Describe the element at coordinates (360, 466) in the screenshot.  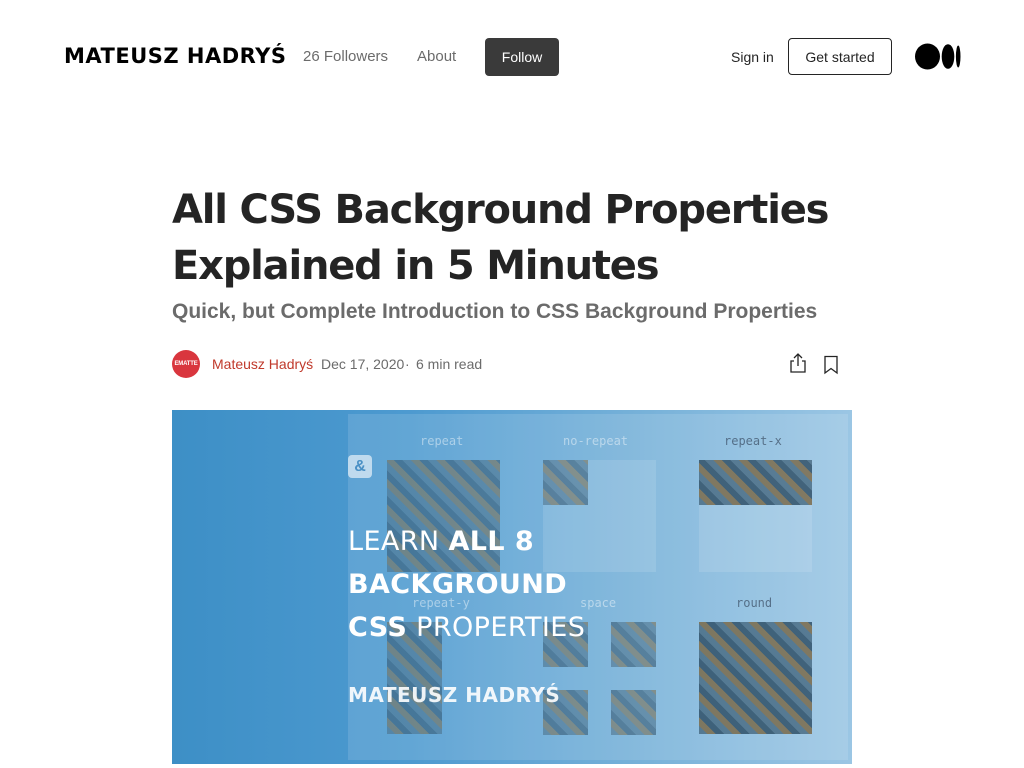
I see `logo-ampersand-icon: &` at that location.